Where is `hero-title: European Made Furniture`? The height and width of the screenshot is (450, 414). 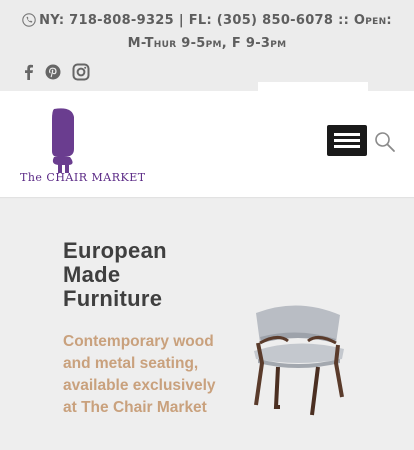 hero-title: European Made Furniture is located at coordinates (115, 274).